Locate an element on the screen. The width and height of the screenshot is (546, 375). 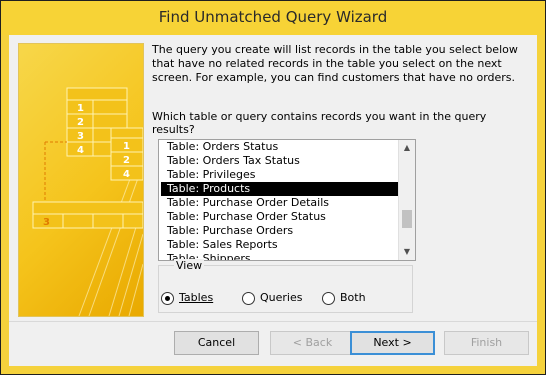
view-groupbox is located at coordinates (285, 289).